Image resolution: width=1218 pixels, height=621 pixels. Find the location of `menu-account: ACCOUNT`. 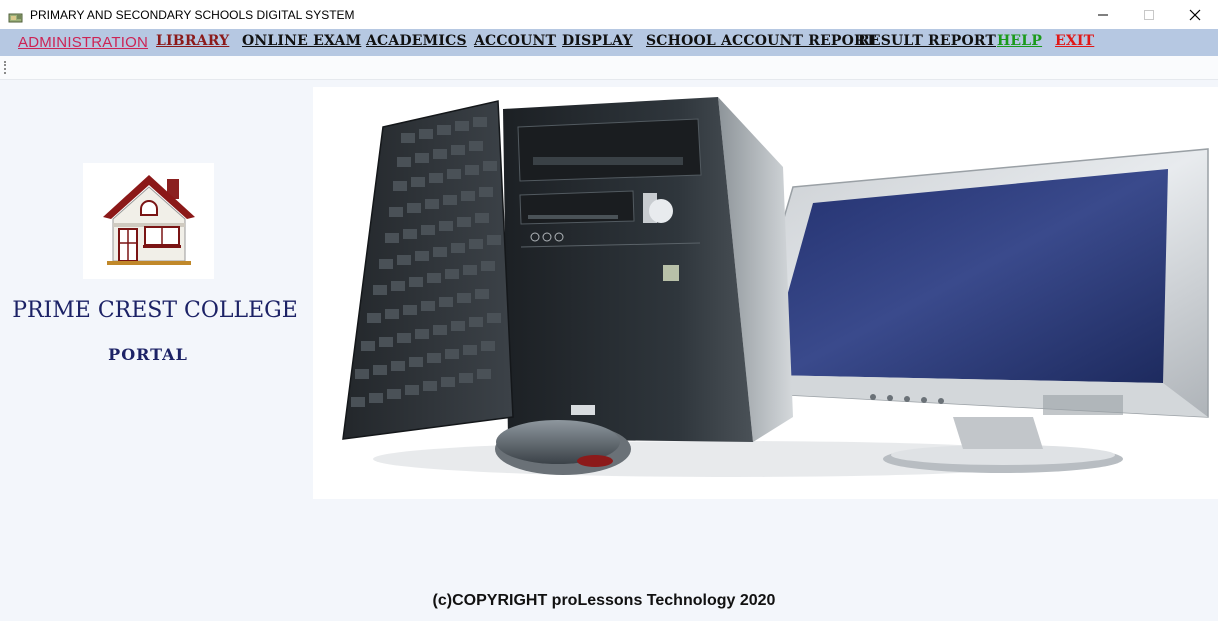

menu-account: ACCOUNT is located at coordinates (515, 41).